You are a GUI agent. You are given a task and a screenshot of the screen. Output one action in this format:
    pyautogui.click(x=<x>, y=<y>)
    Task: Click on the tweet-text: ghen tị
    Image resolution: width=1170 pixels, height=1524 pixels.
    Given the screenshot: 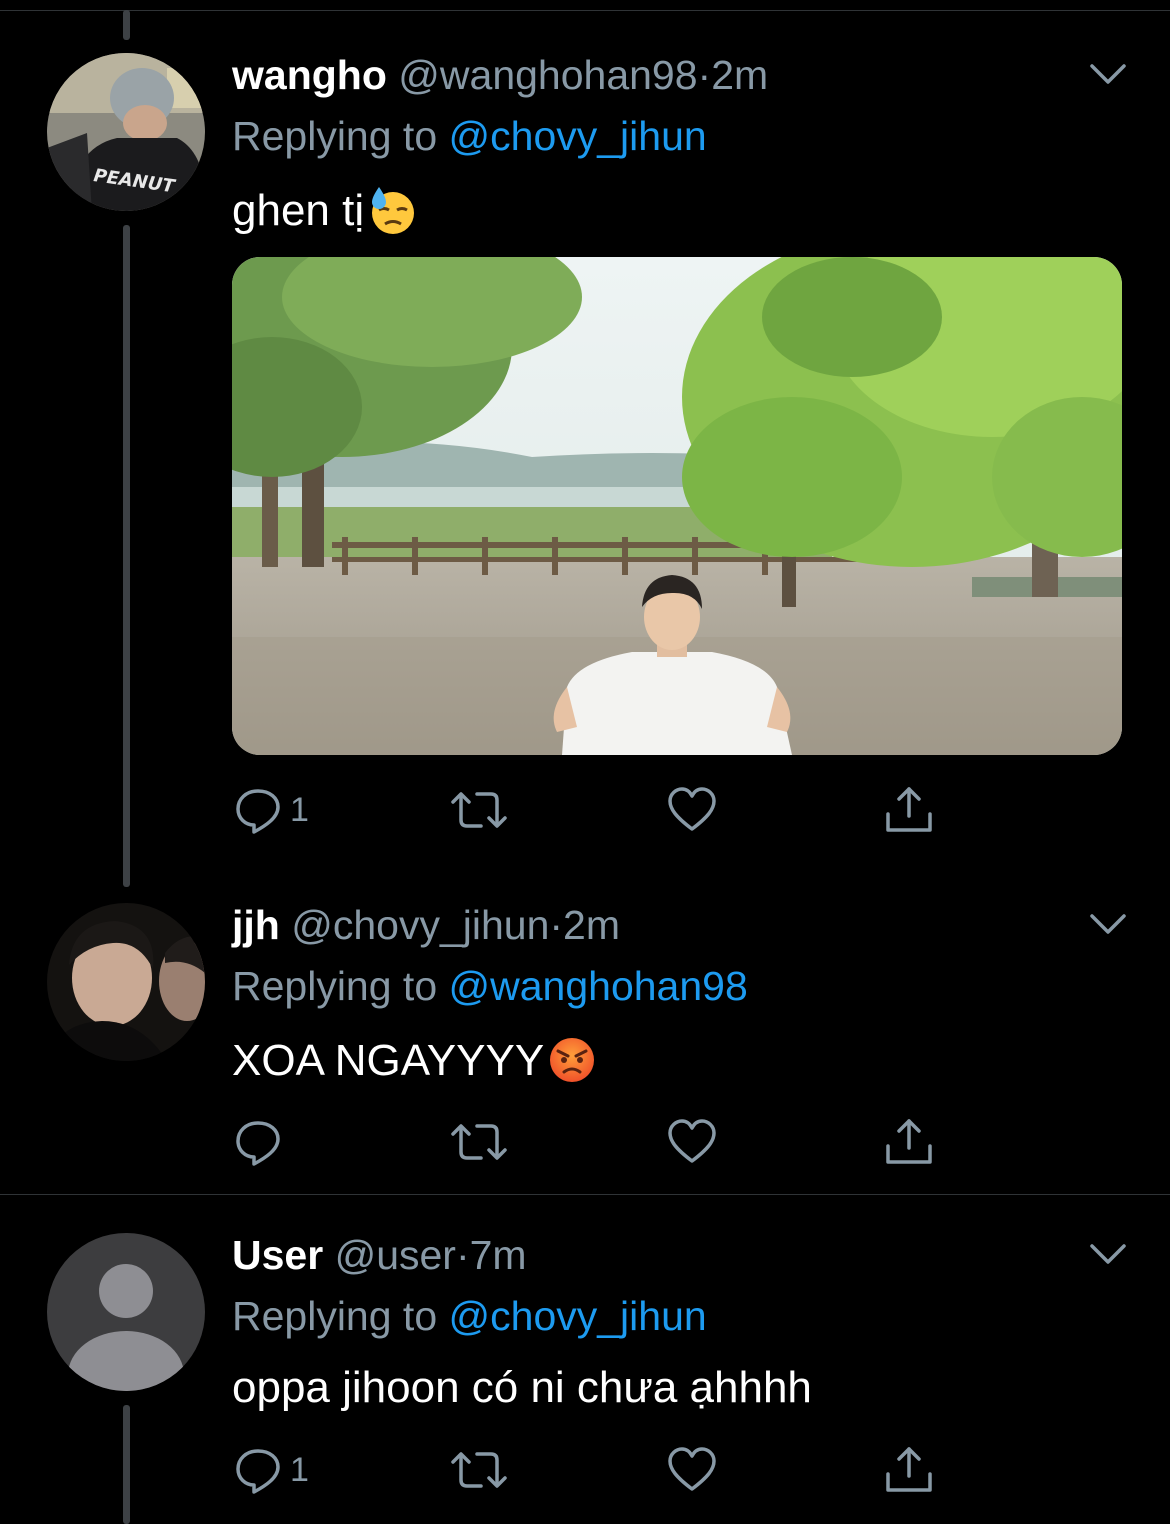 What is the action you would take?
    pyautogui.click(x=325, y=209)
    